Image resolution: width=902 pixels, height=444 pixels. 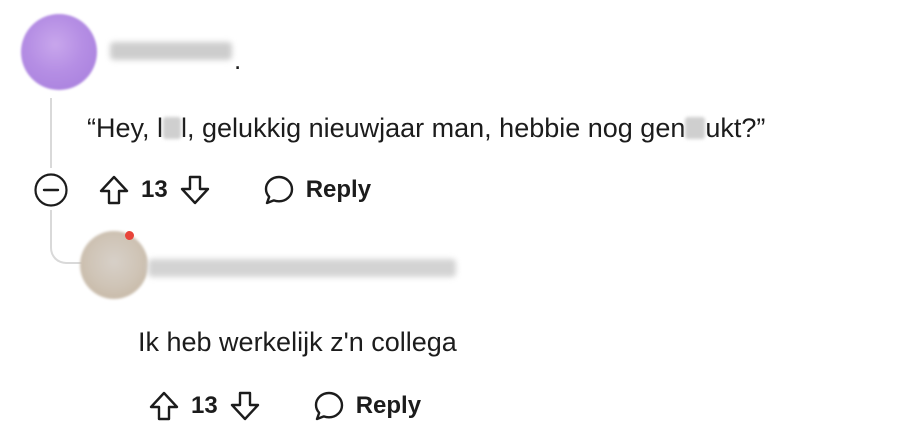 I want to click on comment-text-part: “Hey, l, so click(x=125, y=128).